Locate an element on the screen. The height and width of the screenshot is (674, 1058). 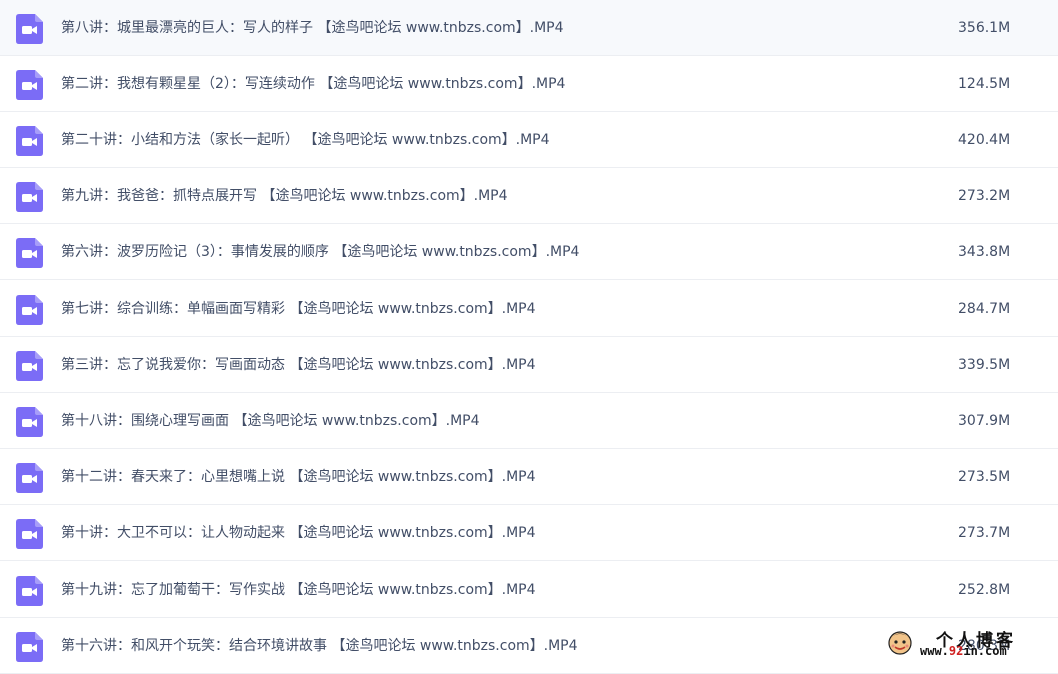
file-size: 343.8M is located at coordinates (984, 252).